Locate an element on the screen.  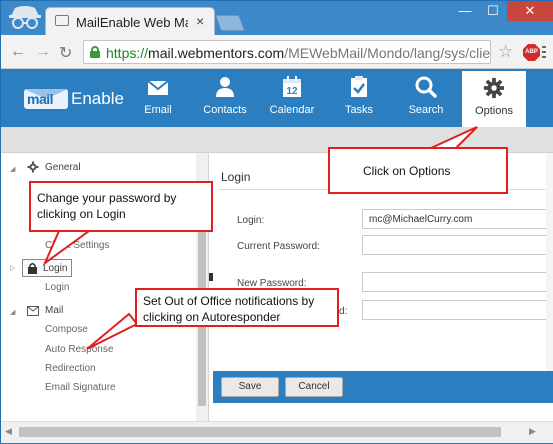
autoresponder-callout-pointer is located at coordinates (112, 331).